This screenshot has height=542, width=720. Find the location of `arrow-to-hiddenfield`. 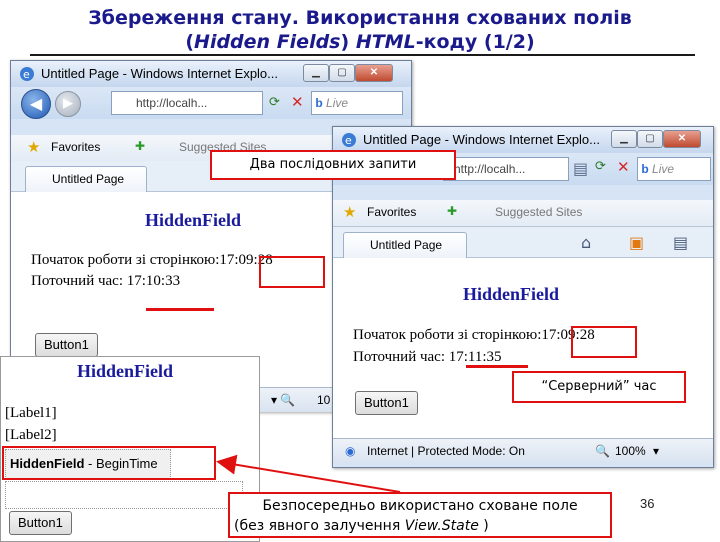

arrow-to-hiddenfield is located at coordinates (308, 473).